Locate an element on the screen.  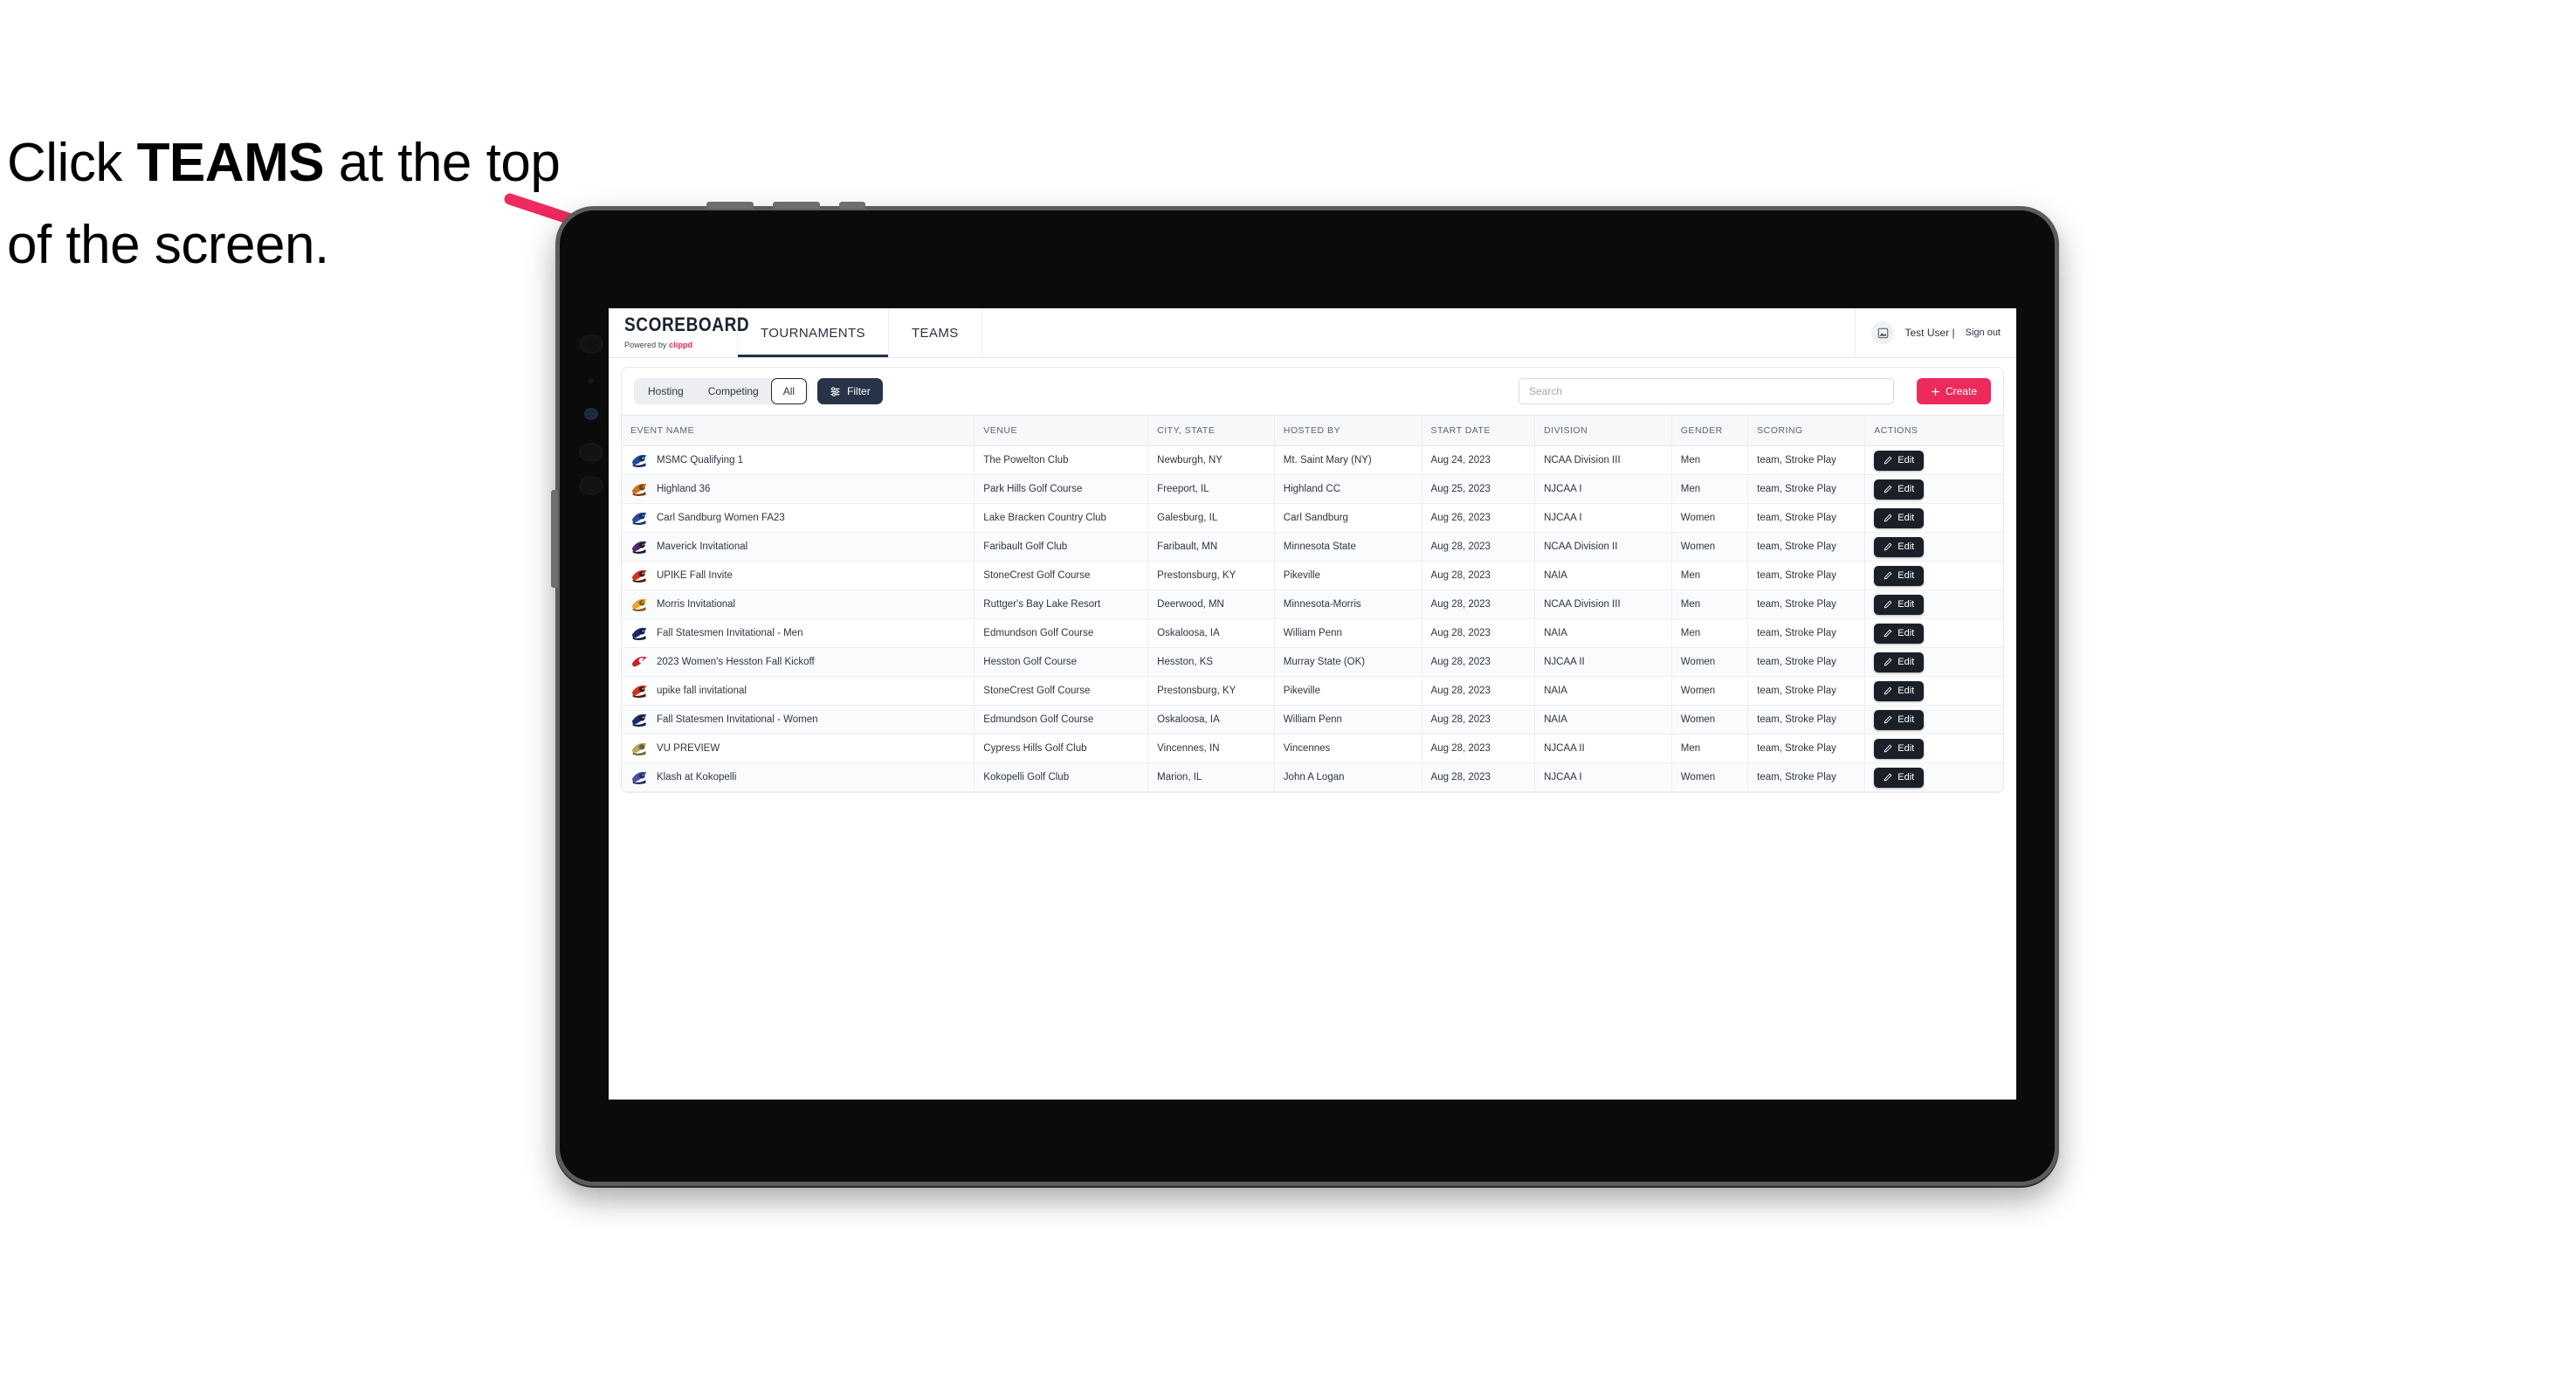
filter-button-label: Filter is located at coordinates (859, 391).